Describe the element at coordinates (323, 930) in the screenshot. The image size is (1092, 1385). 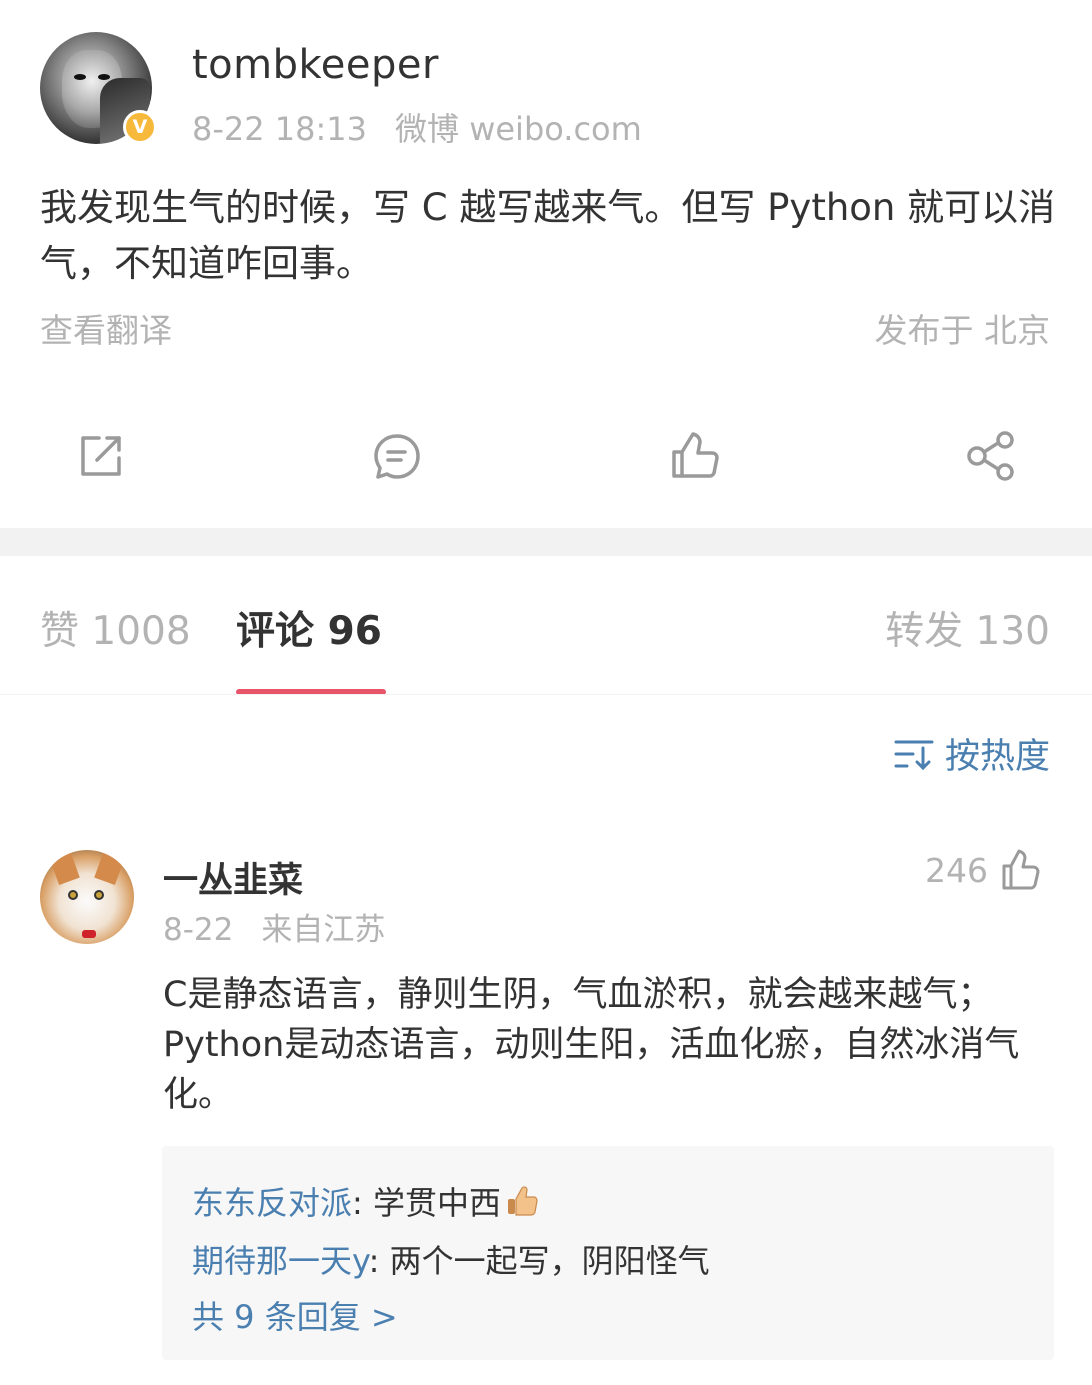
I see `comment-location: 来自江苏` at that location.